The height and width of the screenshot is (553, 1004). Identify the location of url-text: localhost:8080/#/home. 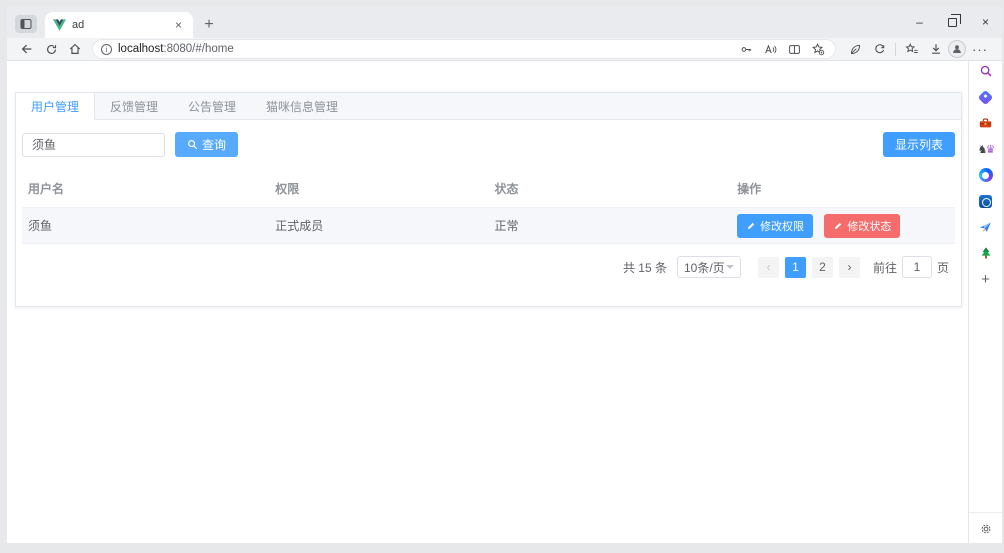
(176, 49).